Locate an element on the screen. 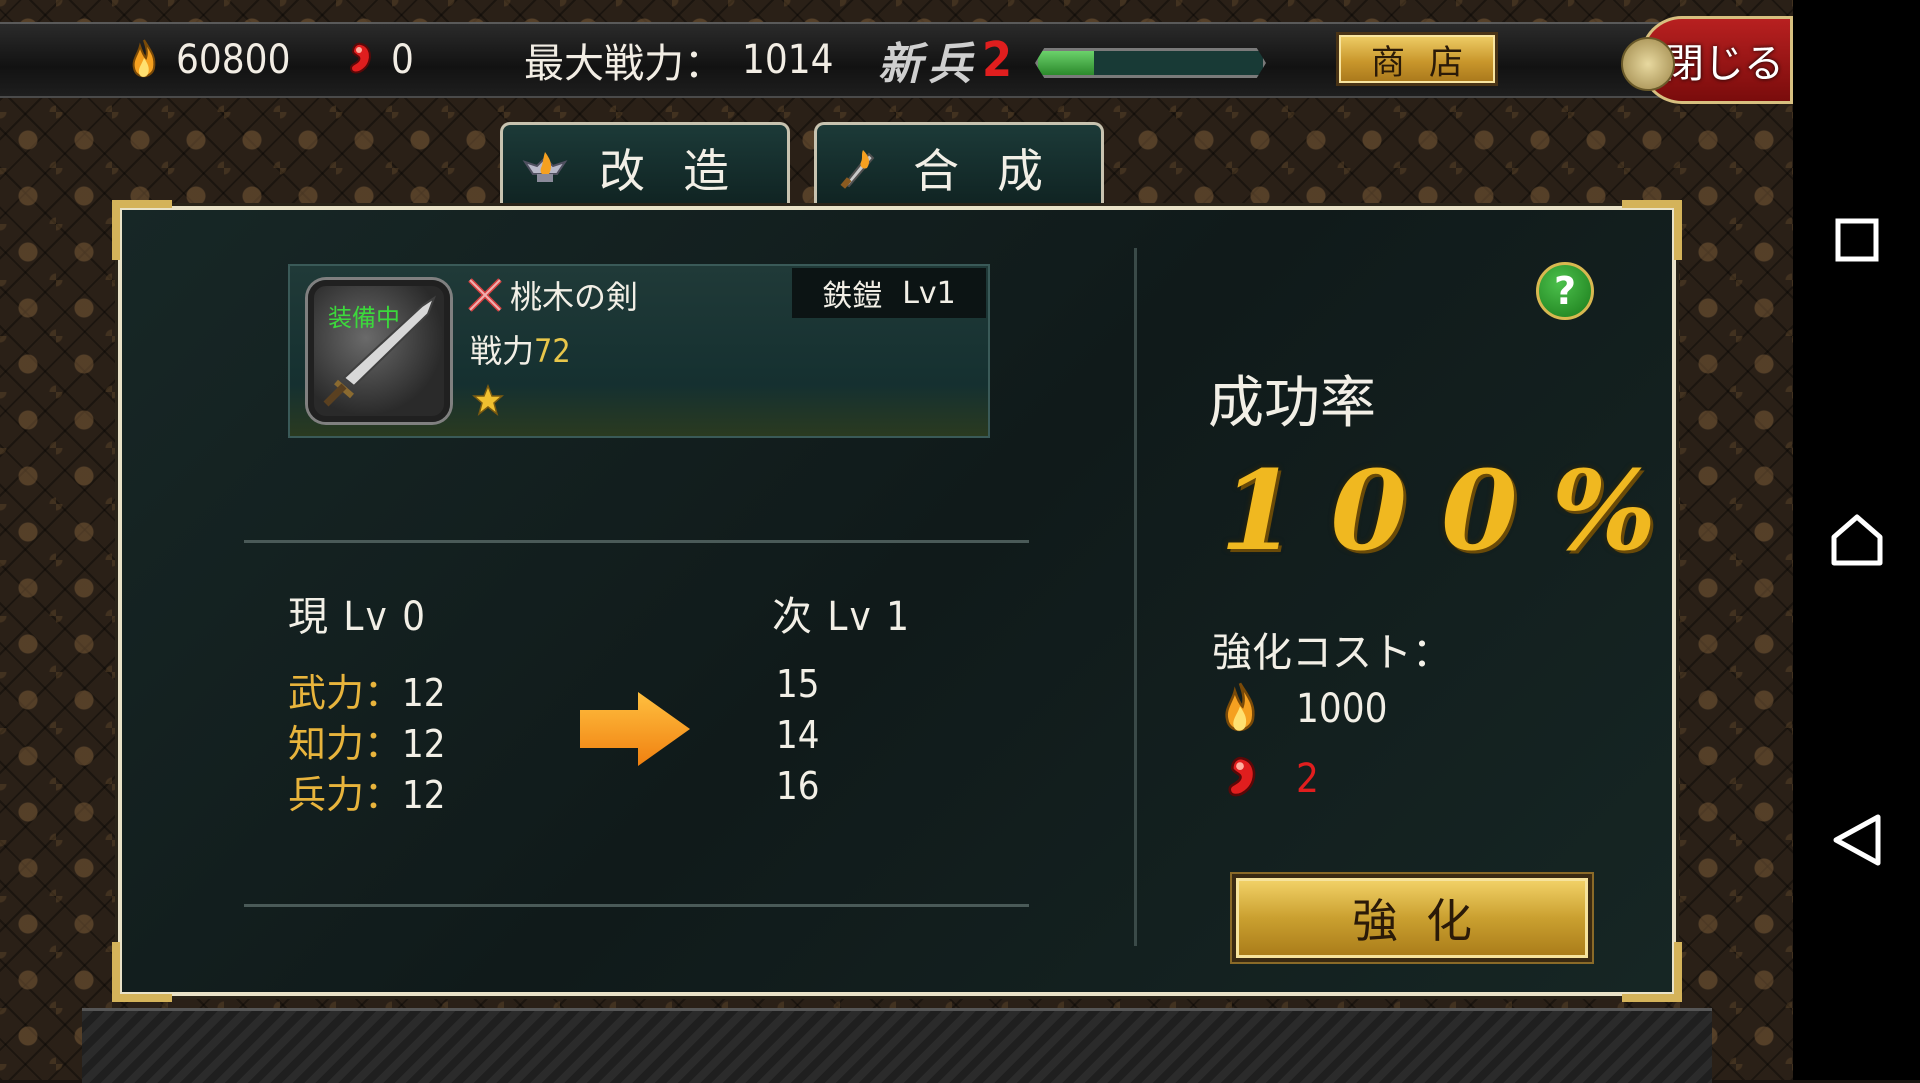 The width and height of the screenshot is (1920, 1083). fire-trophy-icon is located at coordinates (545, 166).